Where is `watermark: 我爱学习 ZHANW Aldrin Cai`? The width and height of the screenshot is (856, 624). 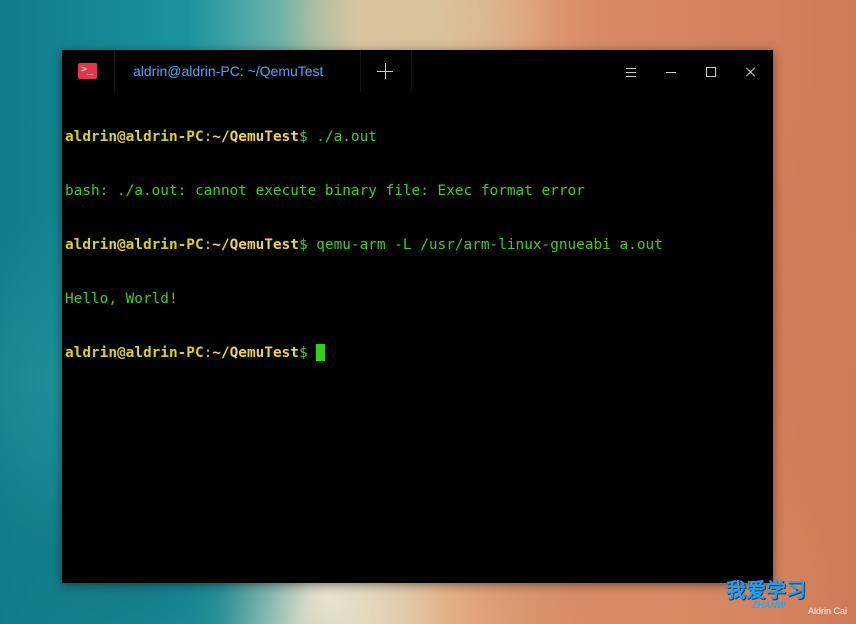
watermark: 我爱学习 ZHANW Aldrin Cai is located at coordinates (791, 598).